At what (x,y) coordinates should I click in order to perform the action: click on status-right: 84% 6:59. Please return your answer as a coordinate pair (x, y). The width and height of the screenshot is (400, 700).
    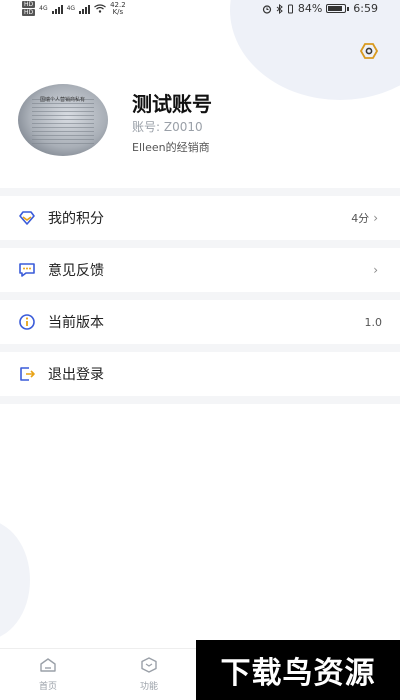
    Looking at the image, I should click on (320, 8).